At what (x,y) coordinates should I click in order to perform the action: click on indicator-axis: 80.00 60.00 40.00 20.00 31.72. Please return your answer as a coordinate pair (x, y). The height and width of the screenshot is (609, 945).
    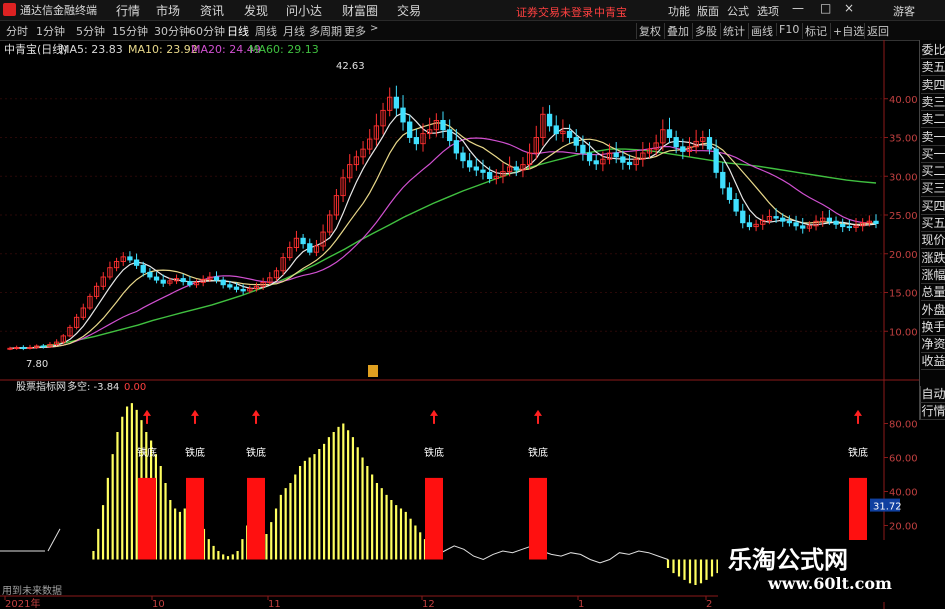
    Looking at the image, I should click on (894, 476).